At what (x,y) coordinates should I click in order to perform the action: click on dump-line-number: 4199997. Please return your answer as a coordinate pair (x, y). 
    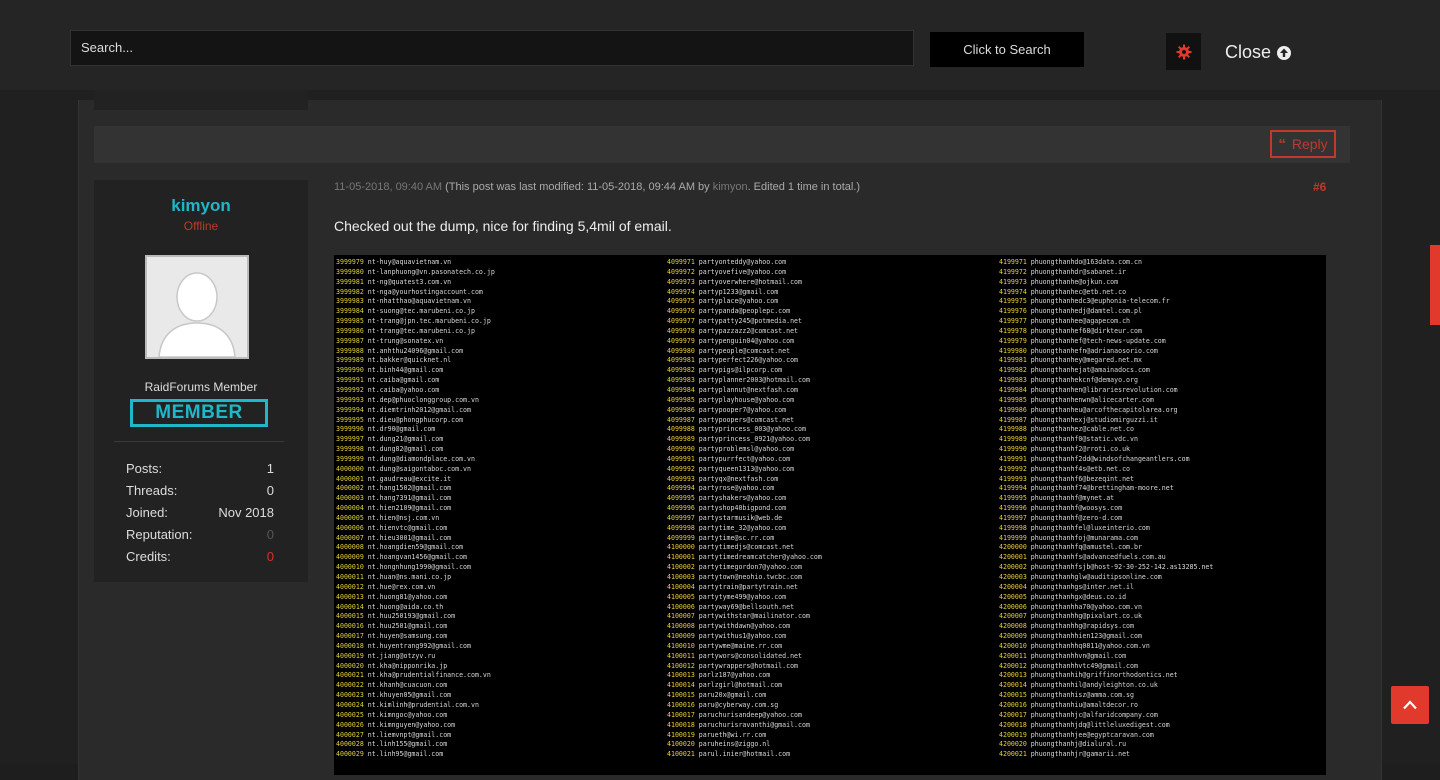
    Looking at the image, I should click on (1013, 517).